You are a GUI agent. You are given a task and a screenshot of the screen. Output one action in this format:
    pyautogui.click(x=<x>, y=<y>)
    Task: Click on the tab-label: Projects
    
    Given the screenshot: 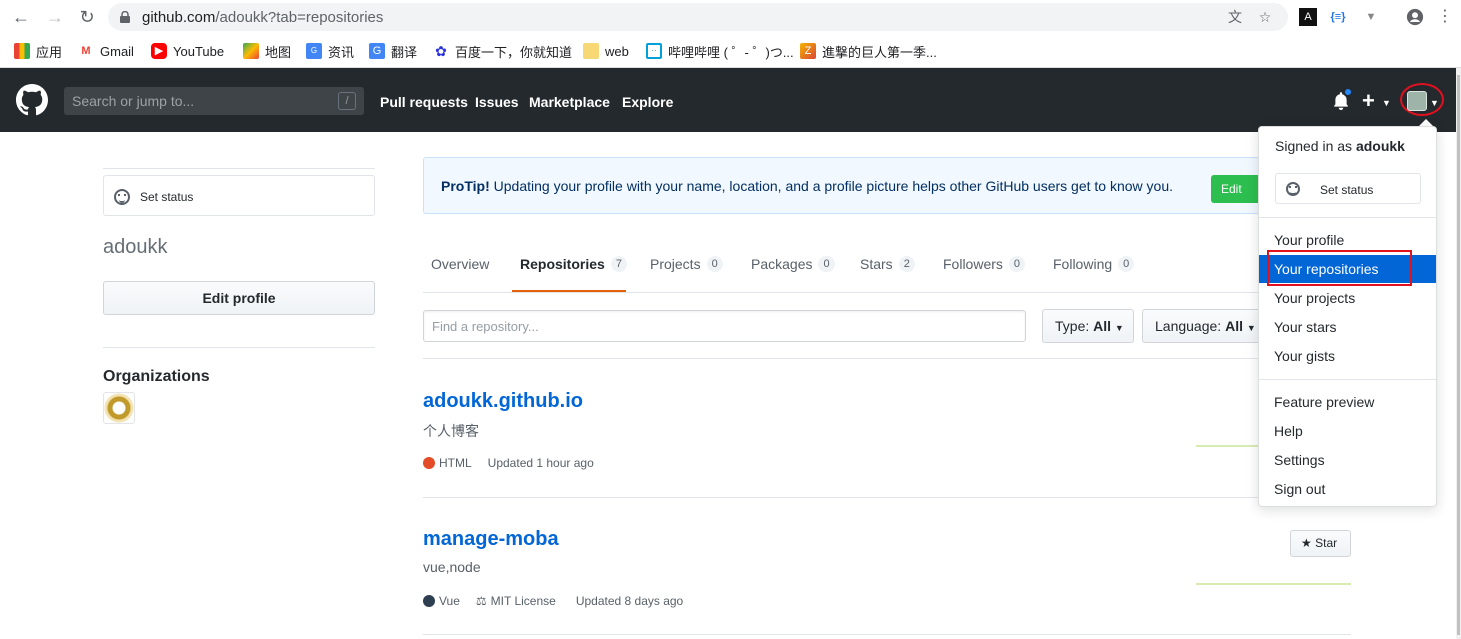 What is the action you would take?
    pyautogui.click(x=675, y=264)
    